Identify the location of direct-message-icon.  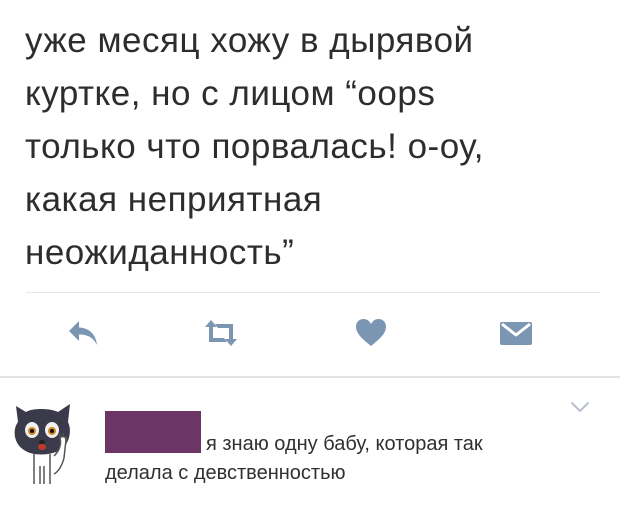
(516, 333).